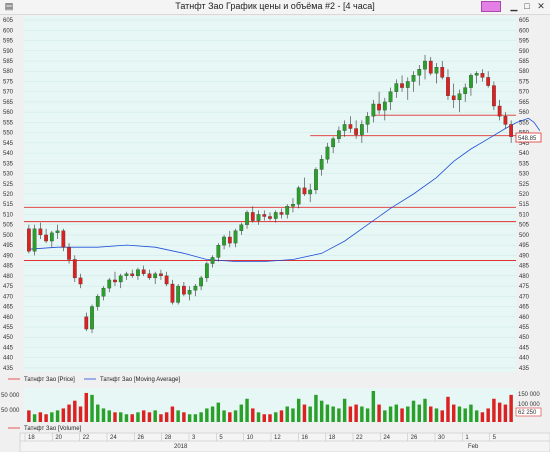  Describe the element at coordinates (113, 438) in the screenshot. I see `date-tick: 24` at that location.